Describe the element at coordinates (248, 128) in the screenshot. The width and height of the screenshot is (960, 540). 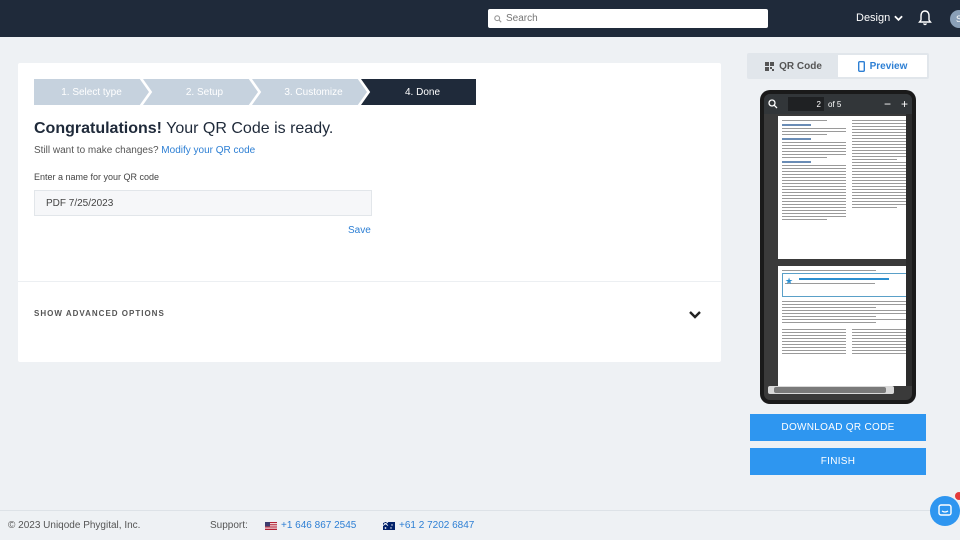
I see `congrats-text: Your QR Code is ready.` at that location.